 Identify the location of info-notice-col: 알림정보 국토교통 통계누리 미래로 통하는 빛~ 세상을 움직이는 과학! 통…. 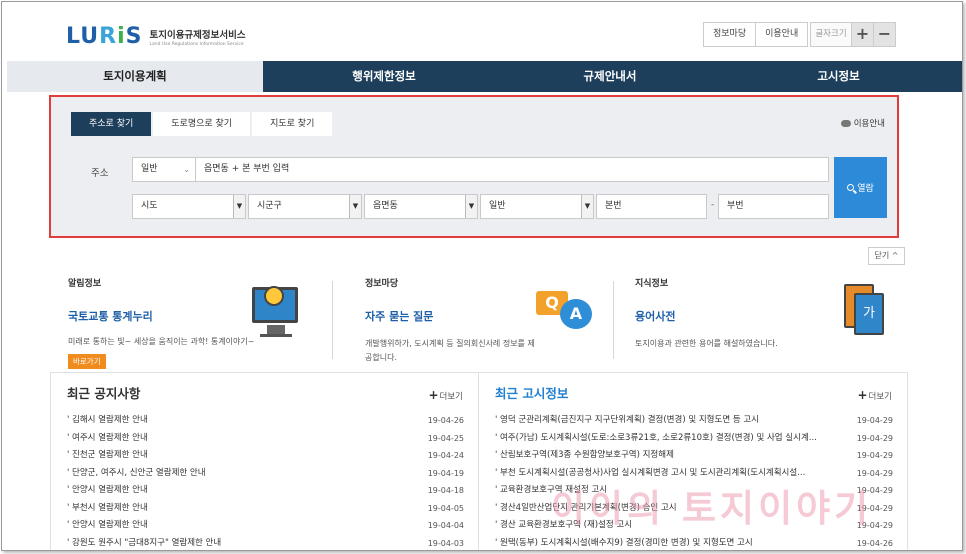
(163, 322).